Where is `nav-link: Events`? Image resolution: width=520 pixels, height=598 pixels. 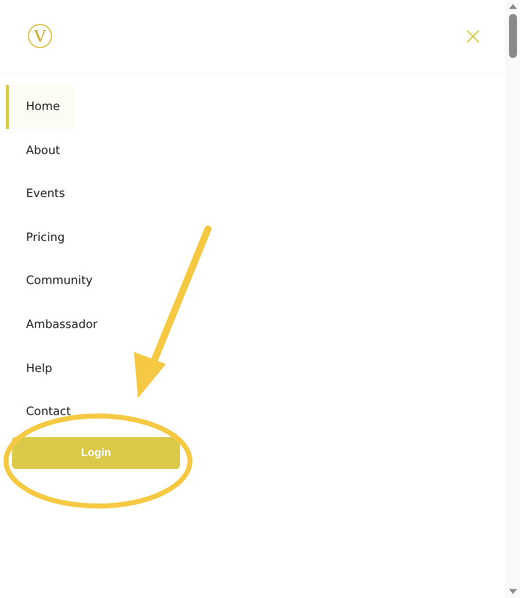 nav-link: Events is located at coordinates (42, 194).